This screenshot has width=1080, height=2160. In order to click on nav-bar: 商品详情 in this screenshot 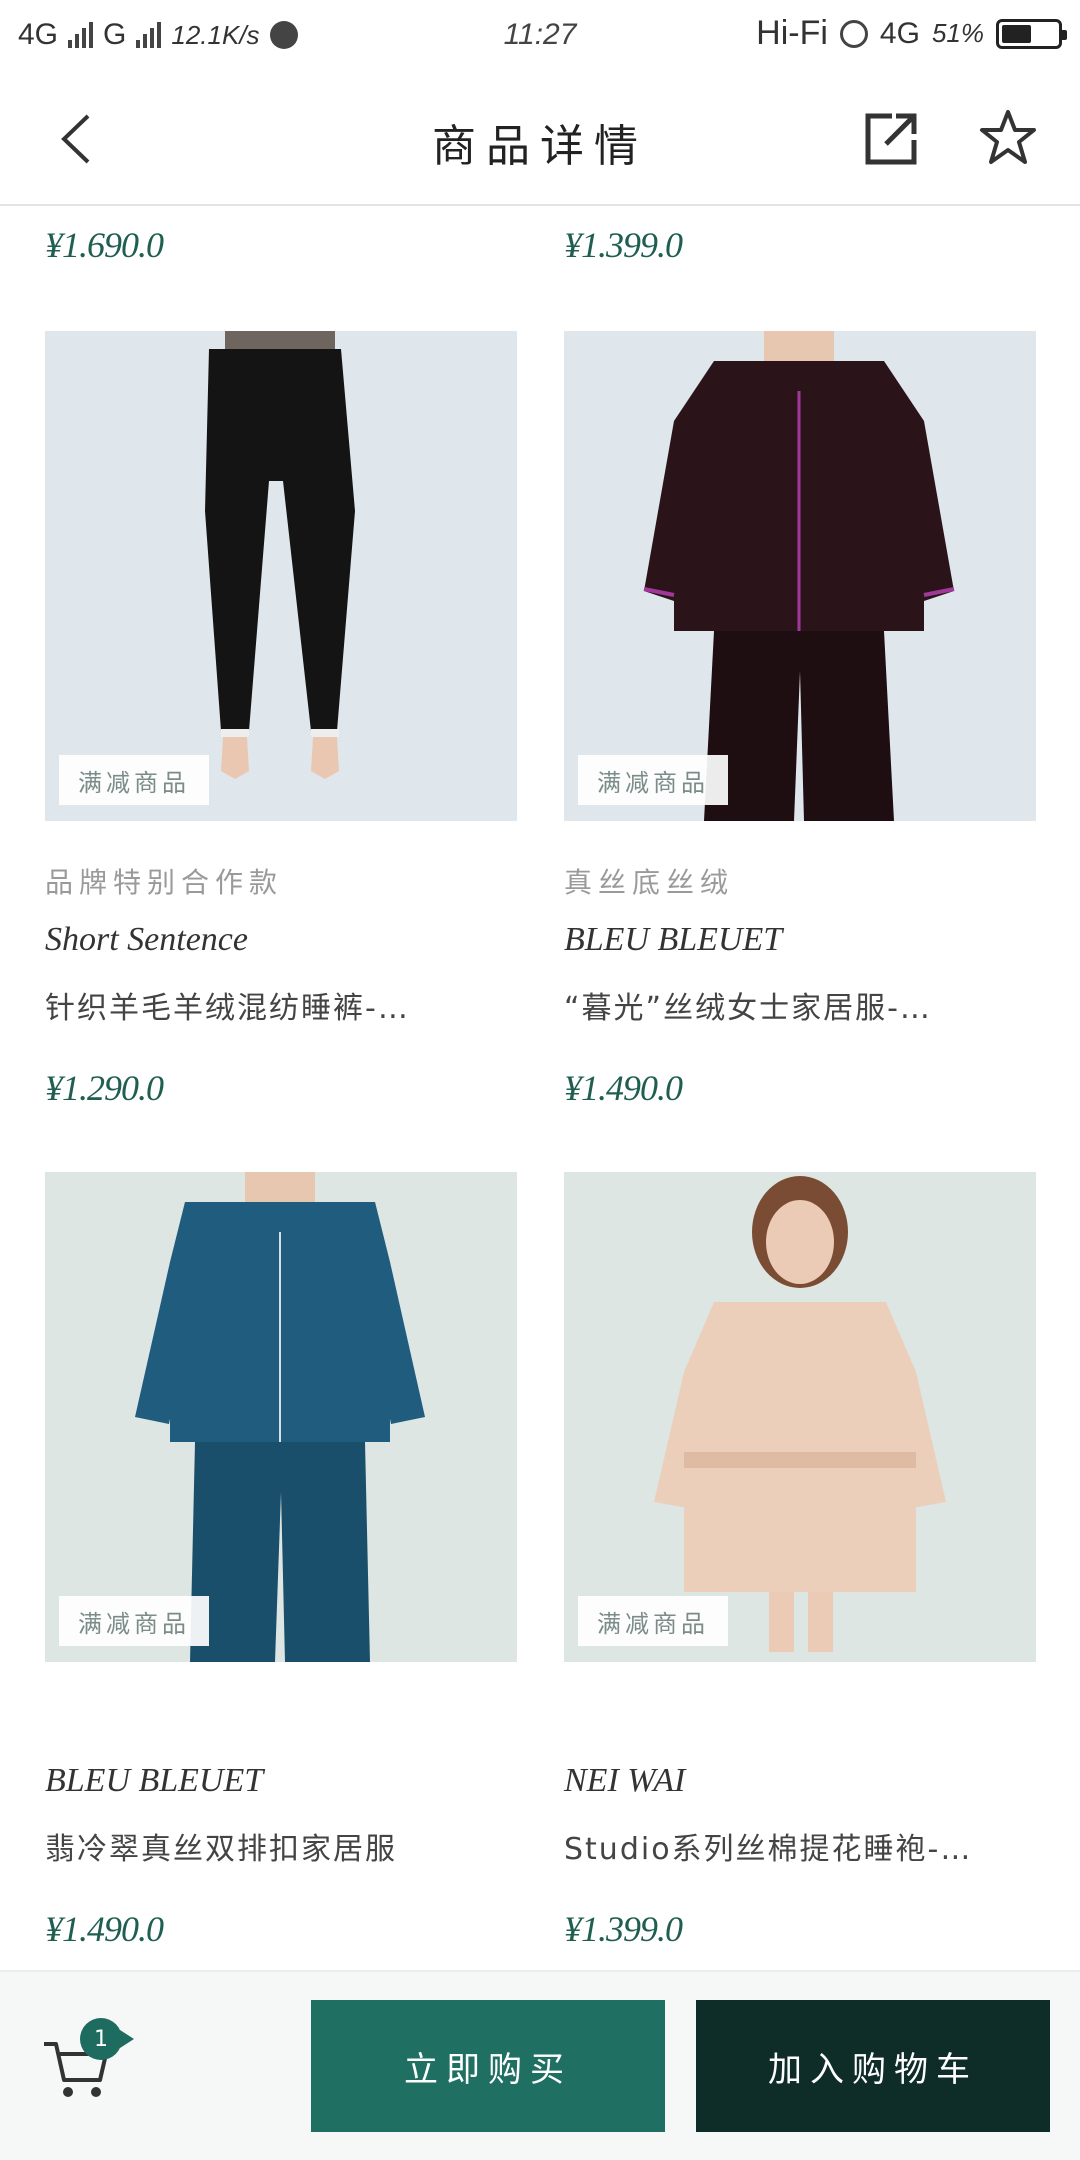, I will do `click(540, 139)`.